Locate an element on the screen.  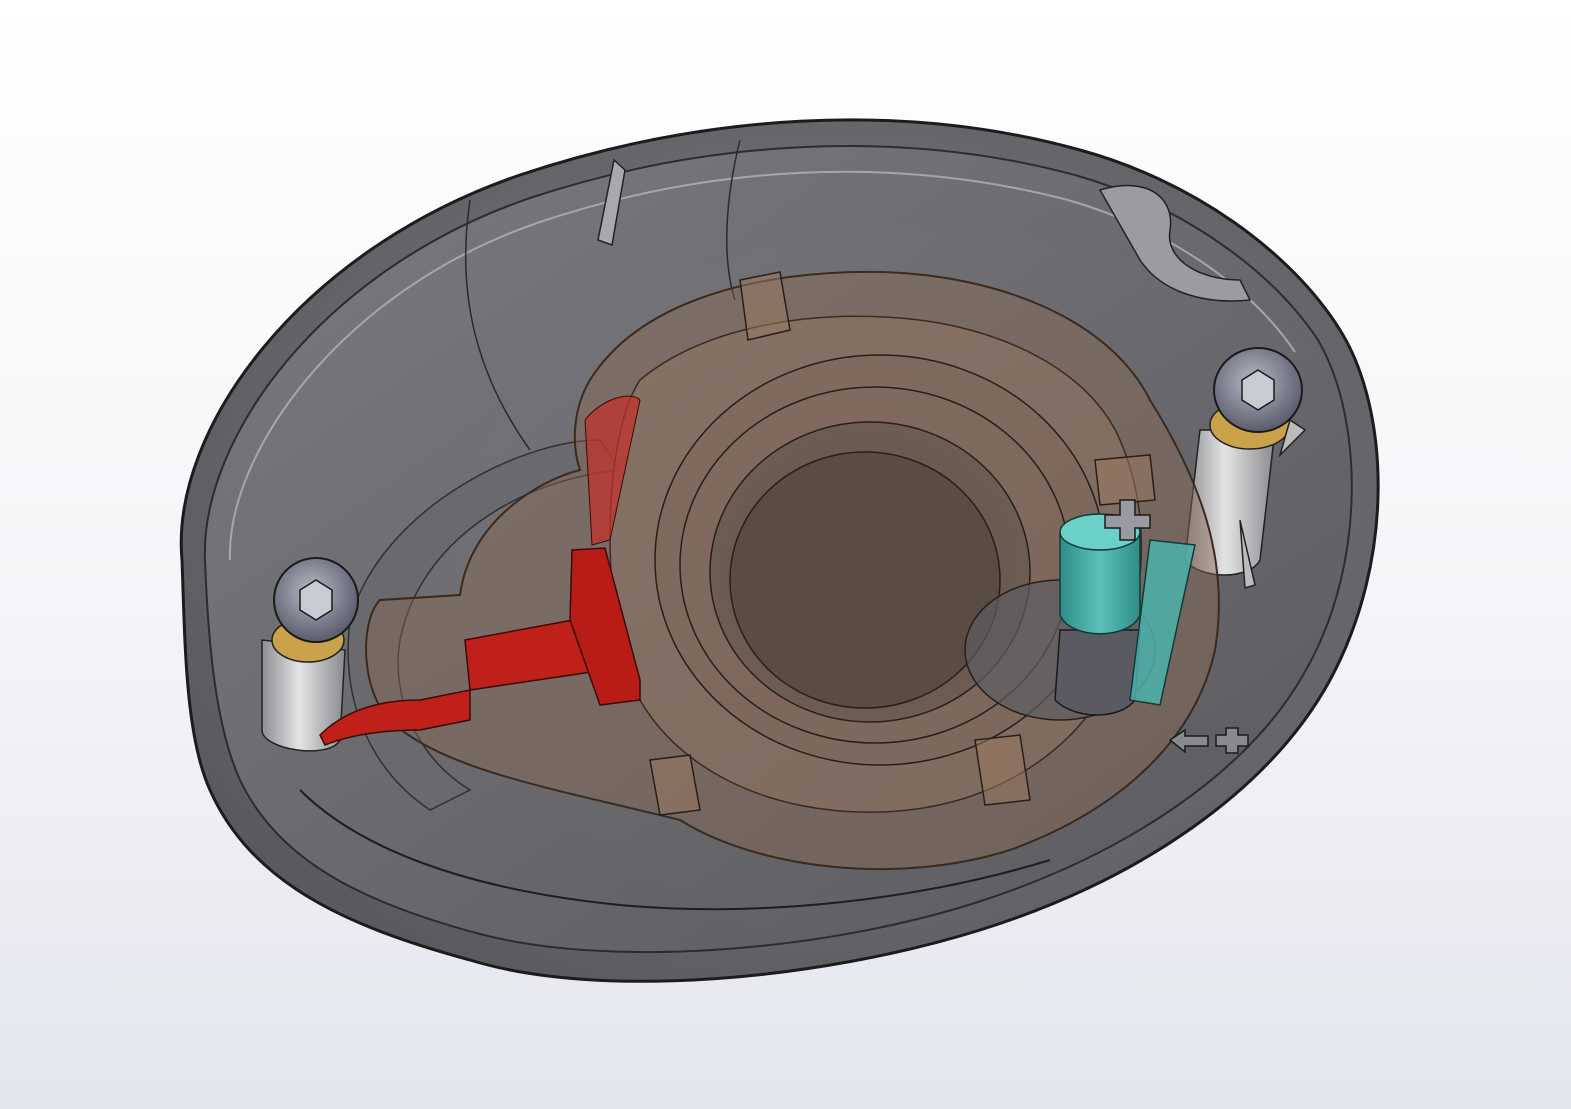
teal-post-base is located at coordinates (1097, 672).